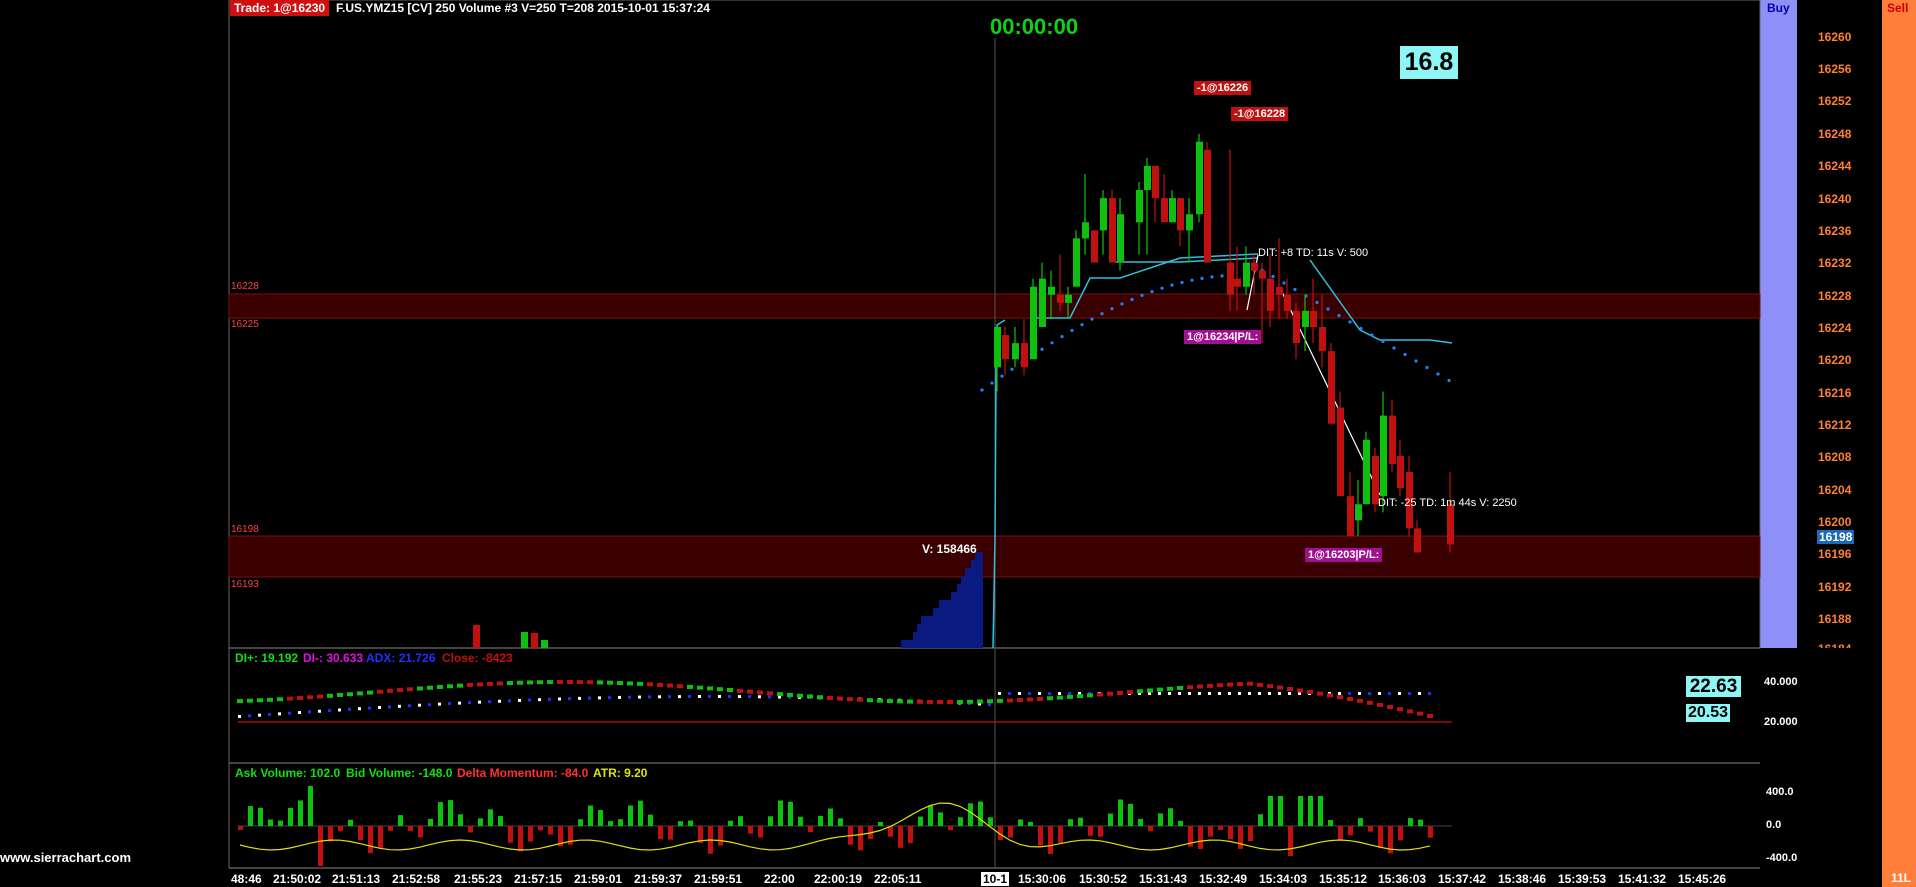  I want to click on ind2-y-label: -400.0, so click(1782, 858).